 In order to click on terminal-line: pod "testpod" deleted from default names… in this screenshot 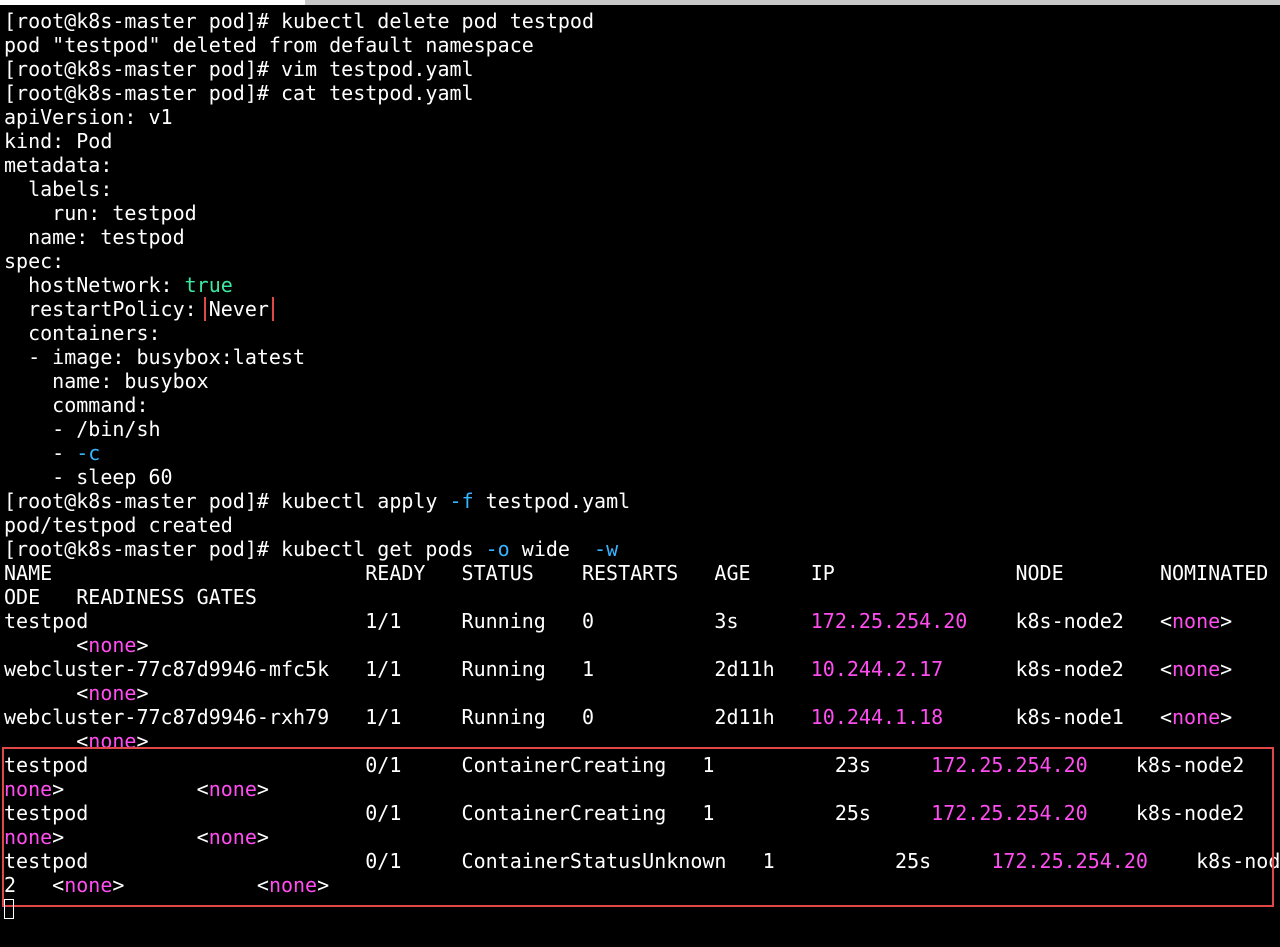, I will do `click(642, 45)`.